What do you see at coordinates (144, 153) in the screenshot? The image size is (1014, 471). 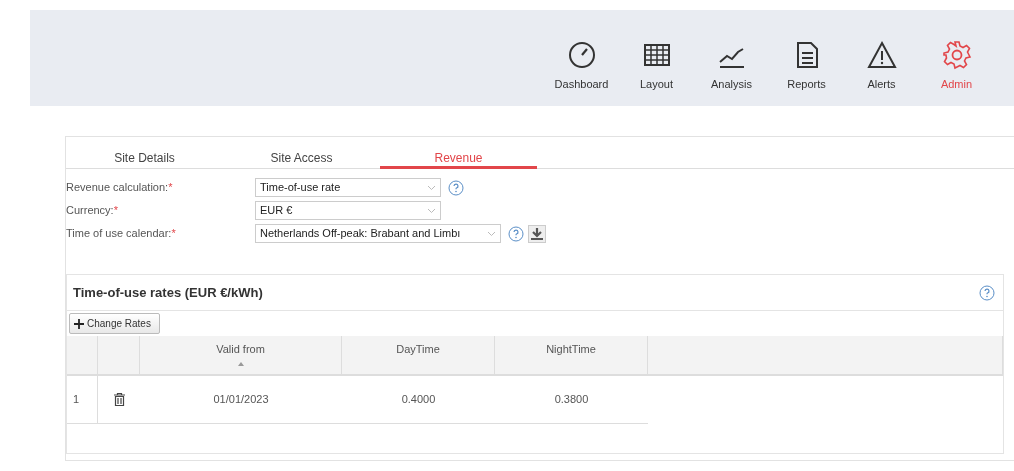 I see `tab: Site Details` at bounding box center [144, 153].